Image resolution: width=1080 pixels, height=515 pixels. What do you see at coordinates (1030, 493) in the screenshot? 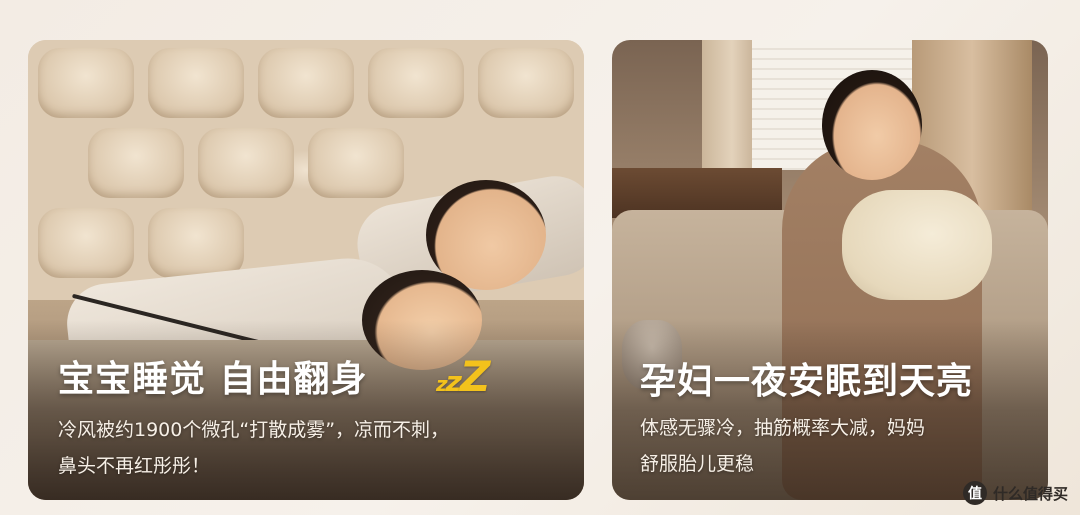
I see `watermark-text: 什么值得买` at bounding box center [1030, 493].